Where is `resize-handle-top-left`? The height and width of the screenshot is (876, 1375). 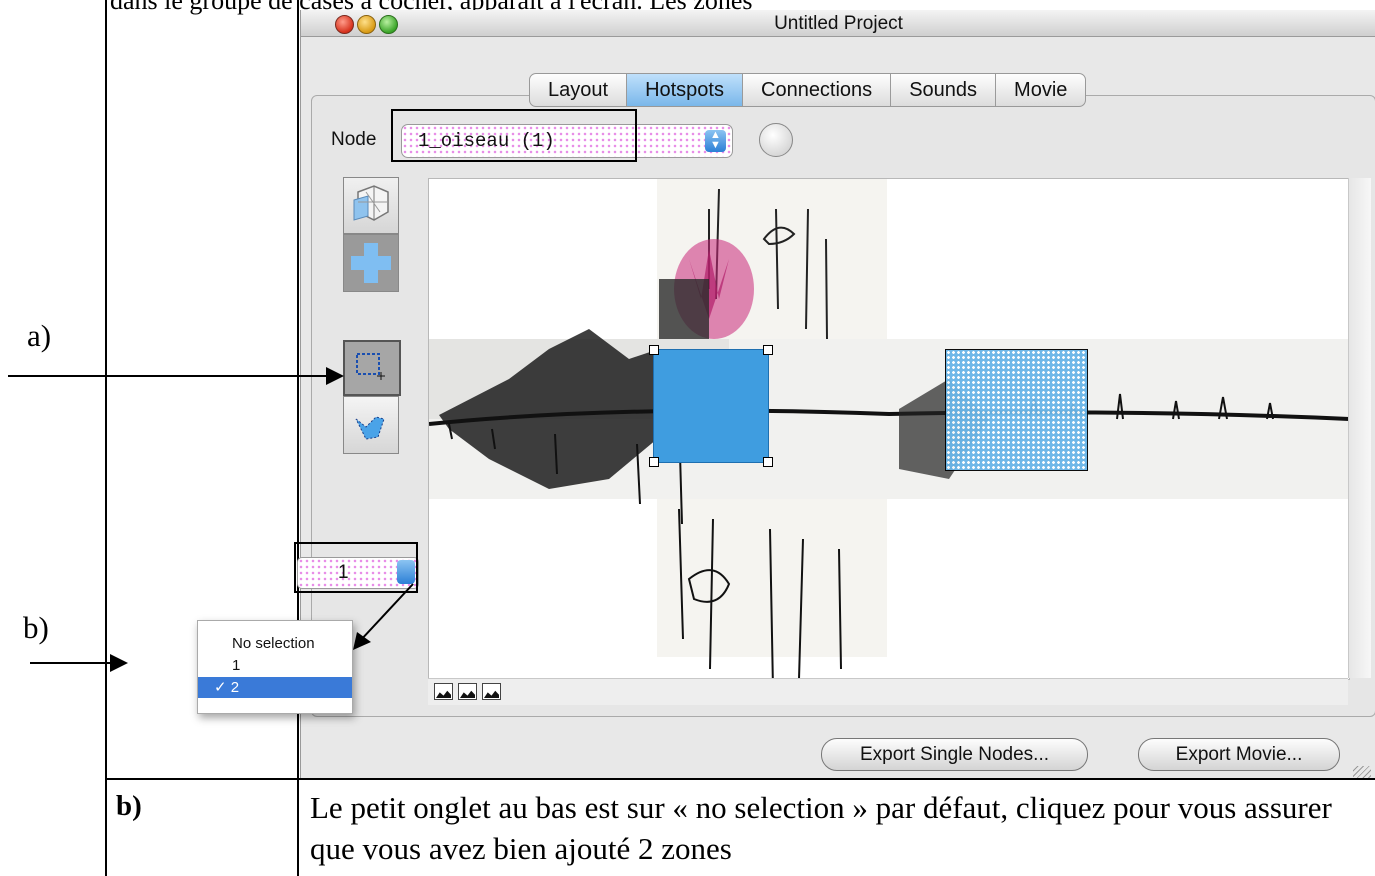 resize-handle-top-left is located at coordinates (654, 350).